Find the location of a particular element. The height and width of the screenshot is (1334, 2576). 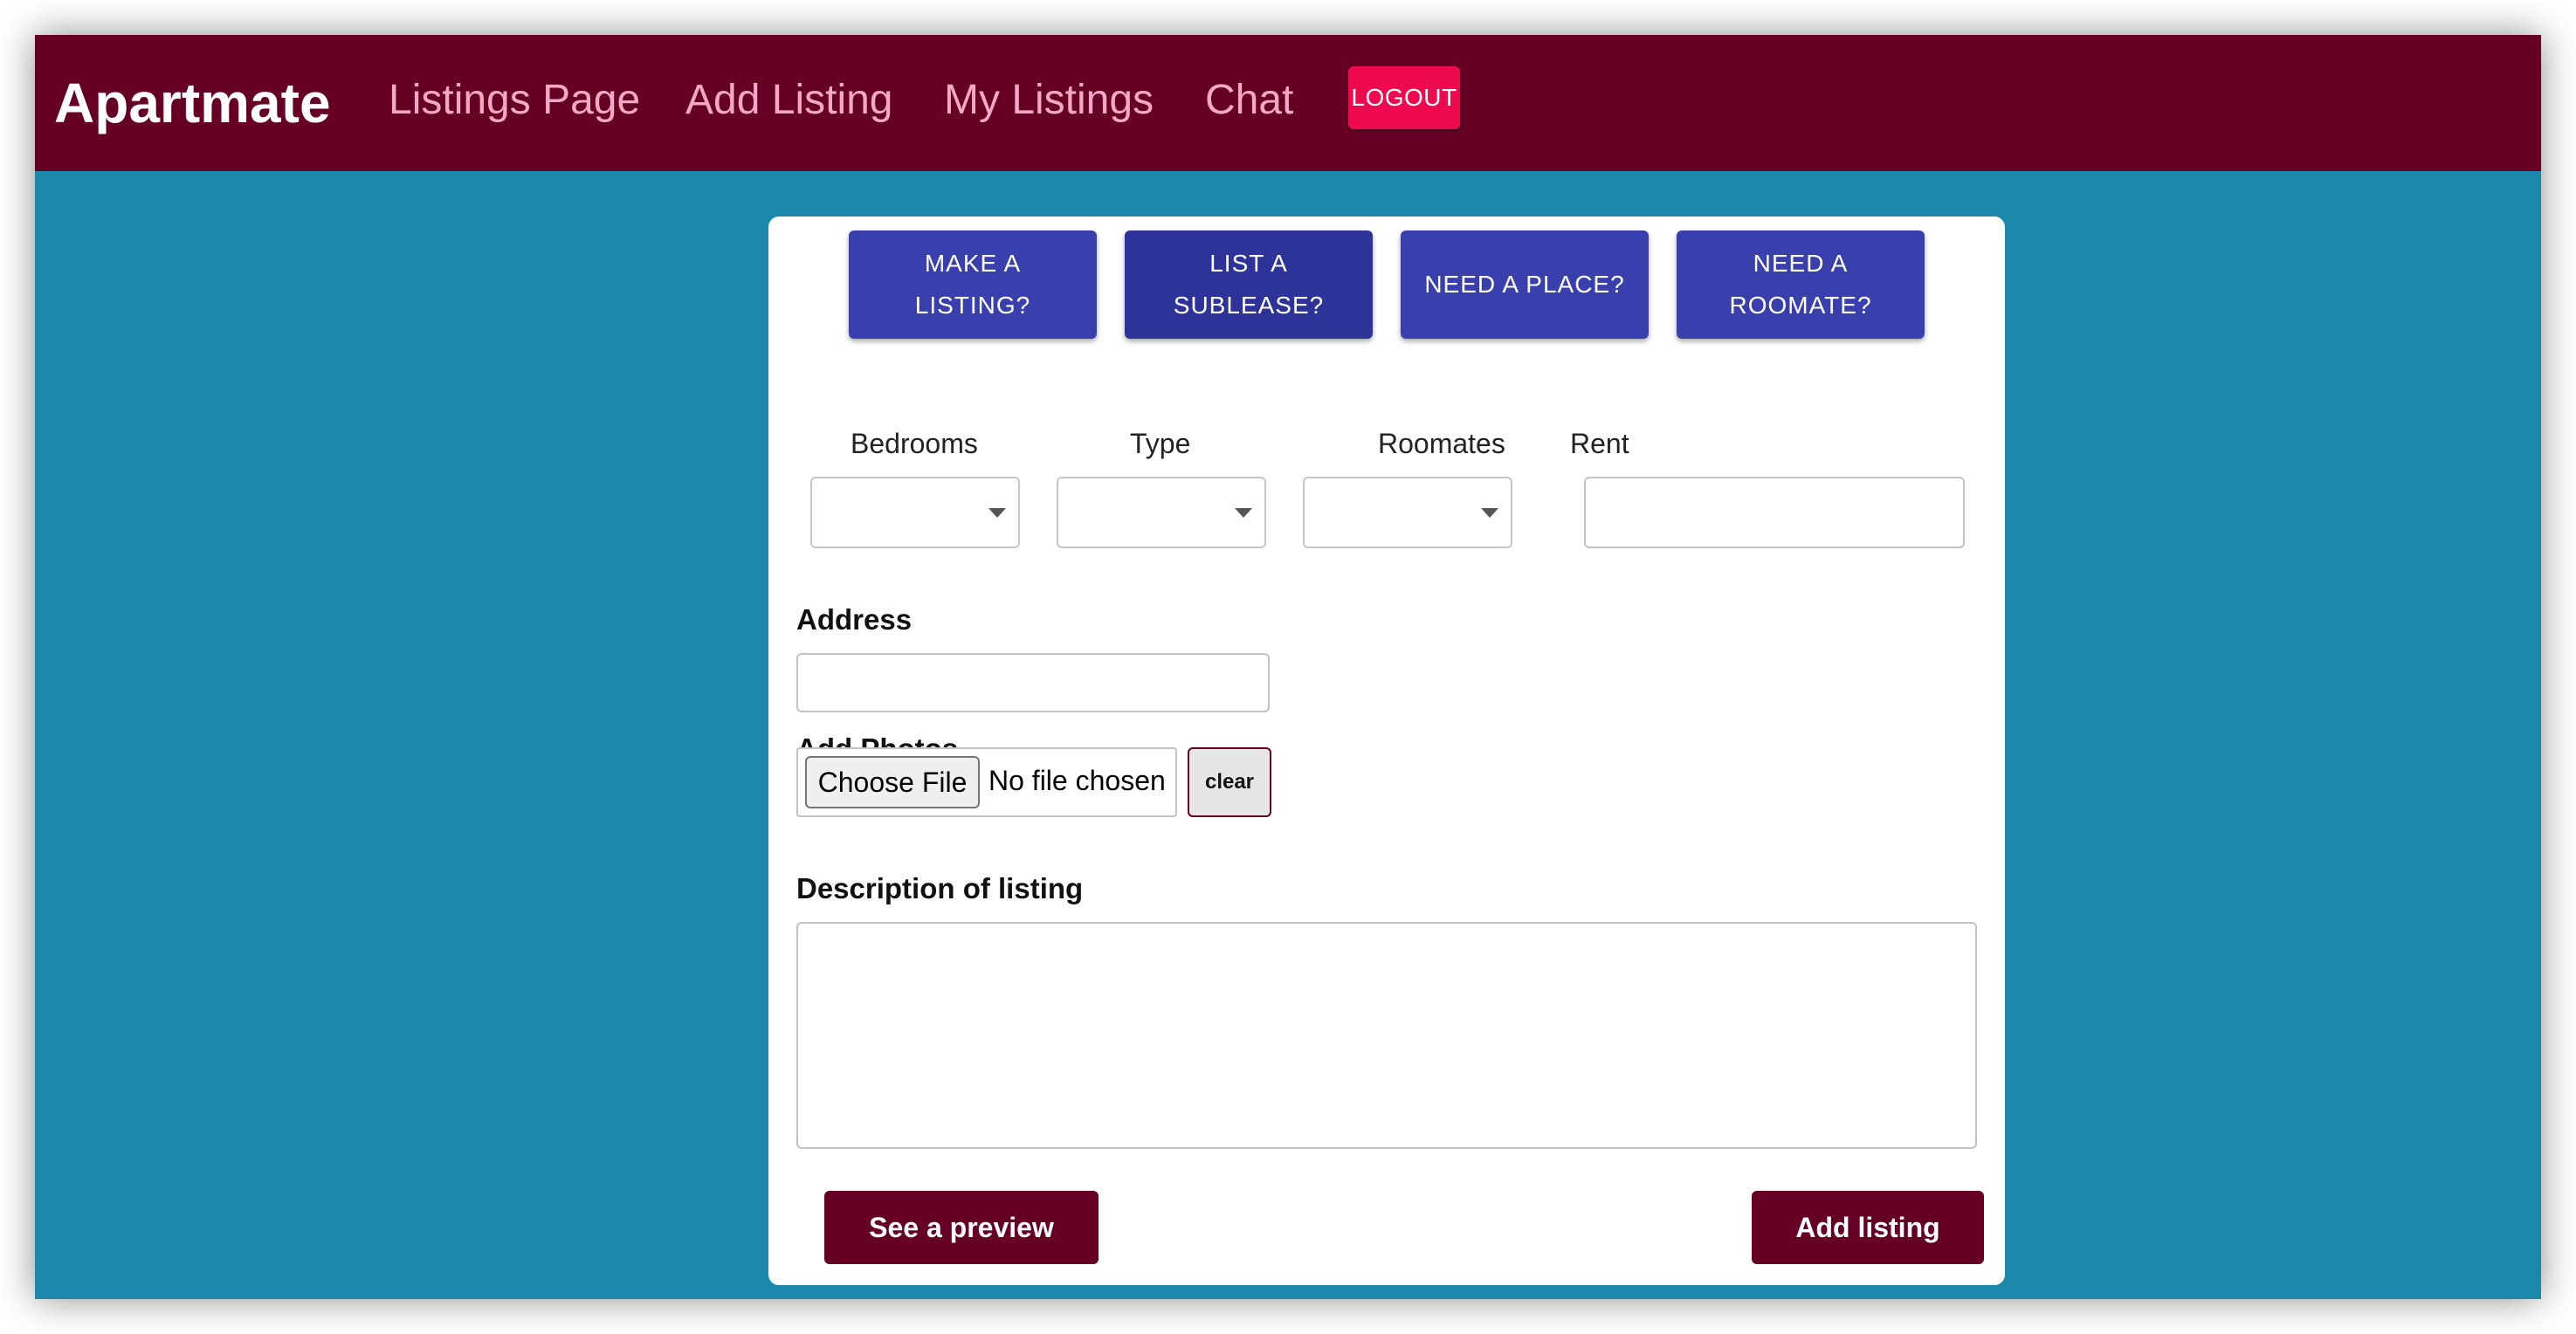

brand-logo: Apartmate is located at coordinates (192, 103).